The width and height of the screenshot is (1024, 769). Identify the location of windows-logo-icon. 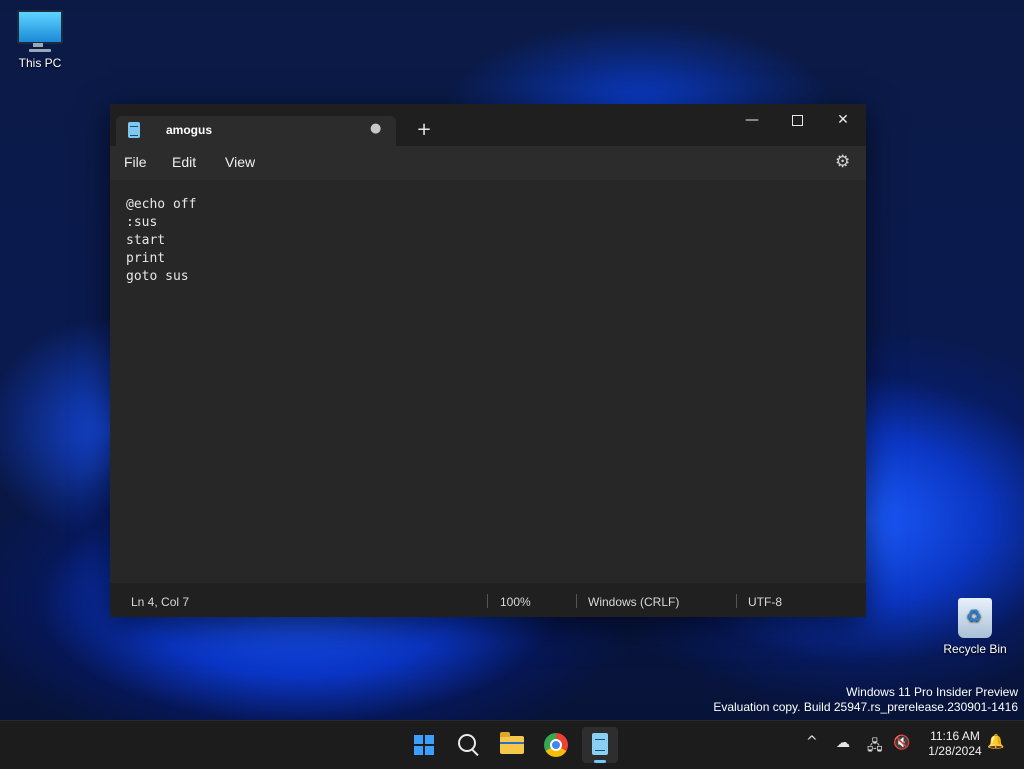
(424, 745).